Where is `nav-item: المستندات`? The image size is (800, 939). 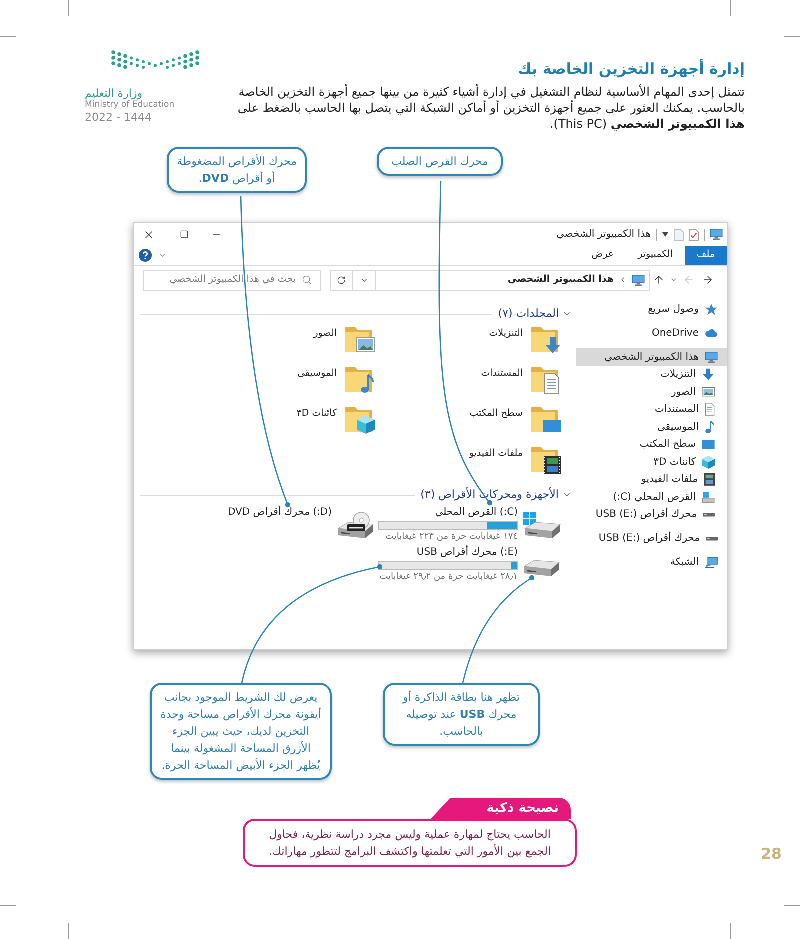 nav-item: المستندات is located at coordinates (651, 409).